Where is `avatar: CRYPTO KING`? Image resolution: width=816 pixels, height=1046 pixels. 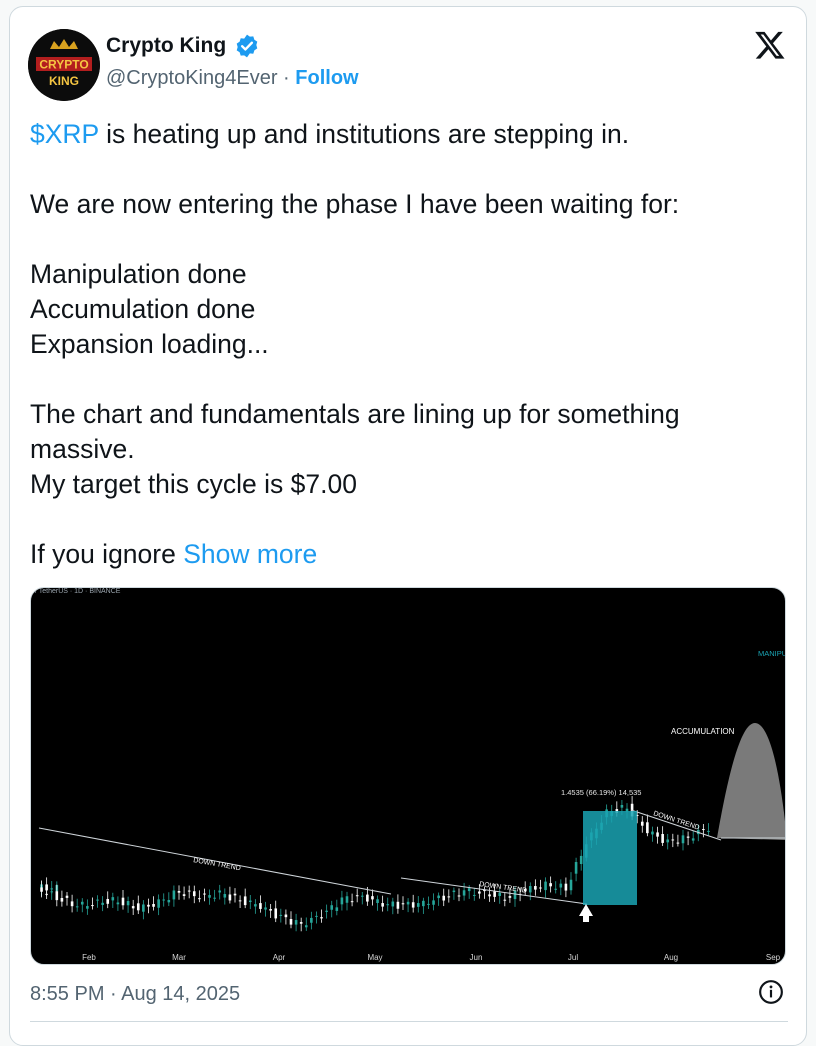 avatar: CRYPTO KING is located at coordinates (64, 65).